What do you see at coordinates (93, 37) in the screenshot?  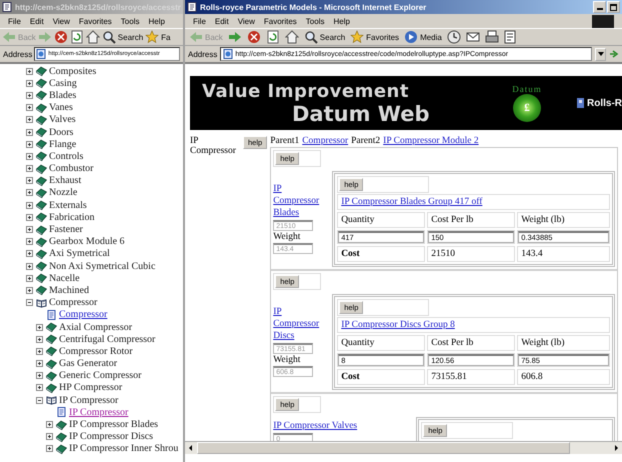 I see `home-icon` at bounding box center [93, 37].